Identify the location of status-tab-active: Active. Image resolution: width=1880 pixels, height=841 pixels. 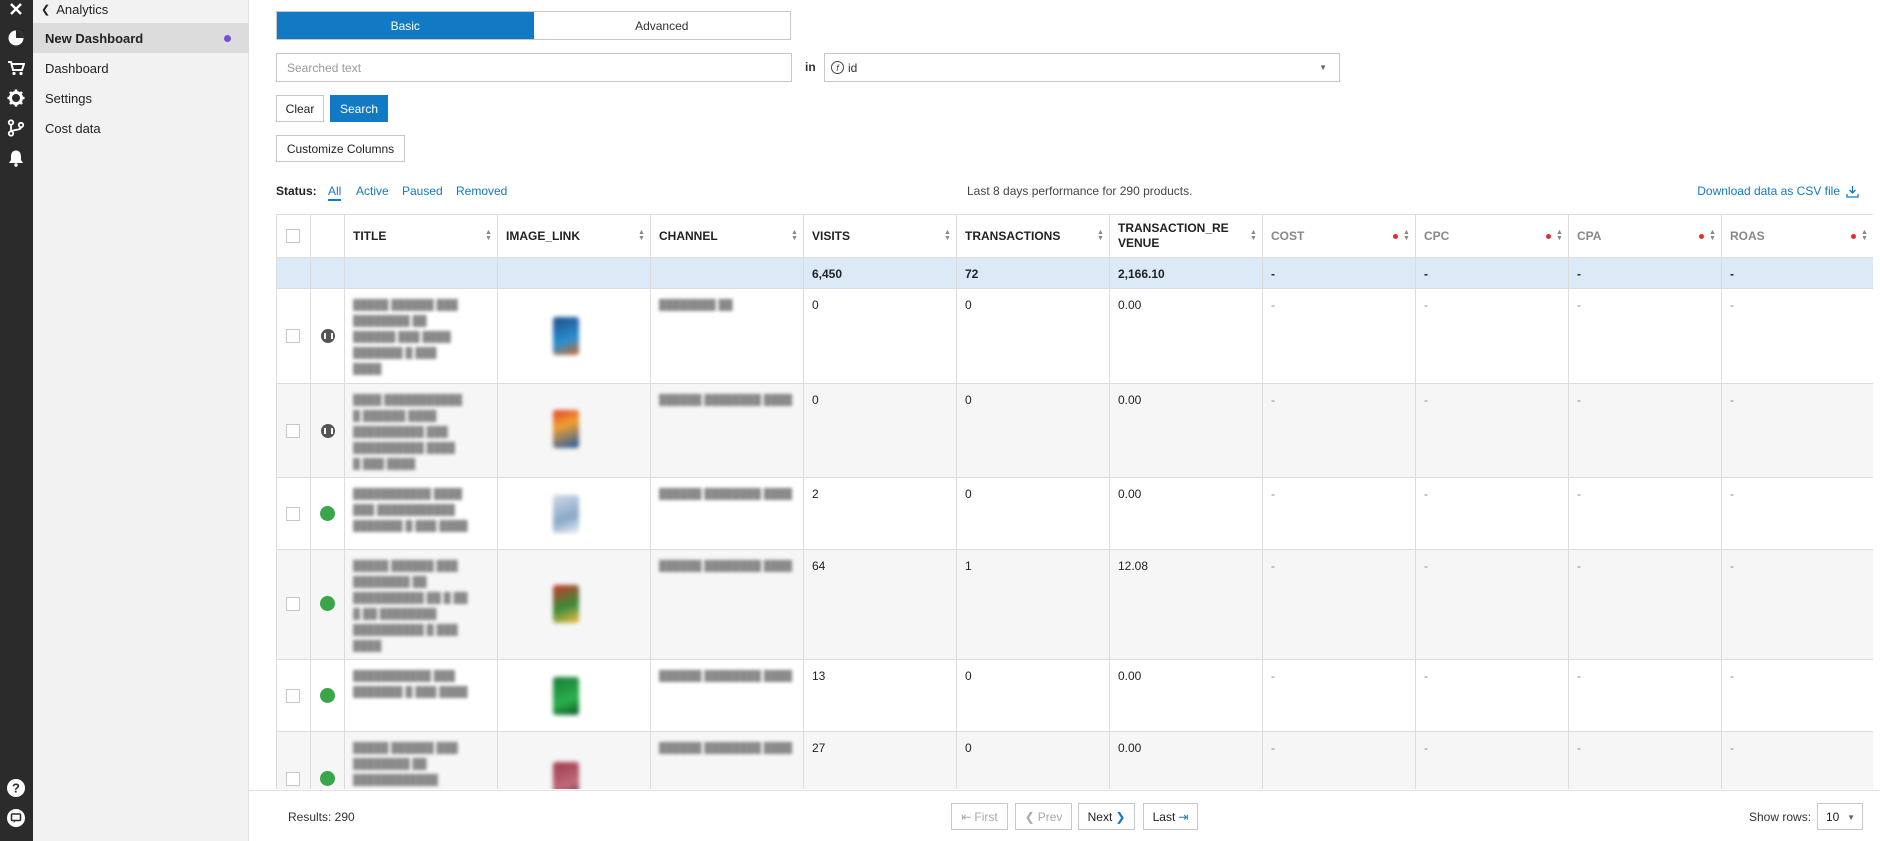
(372, 191).